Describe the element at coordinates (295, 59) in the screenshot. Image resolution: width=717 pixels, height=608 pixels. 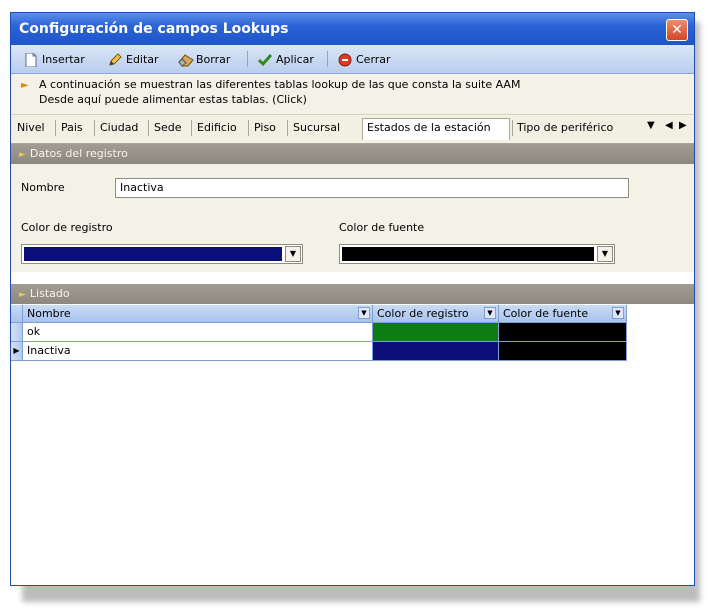
I see `apply-label: Aplicar` at that location.